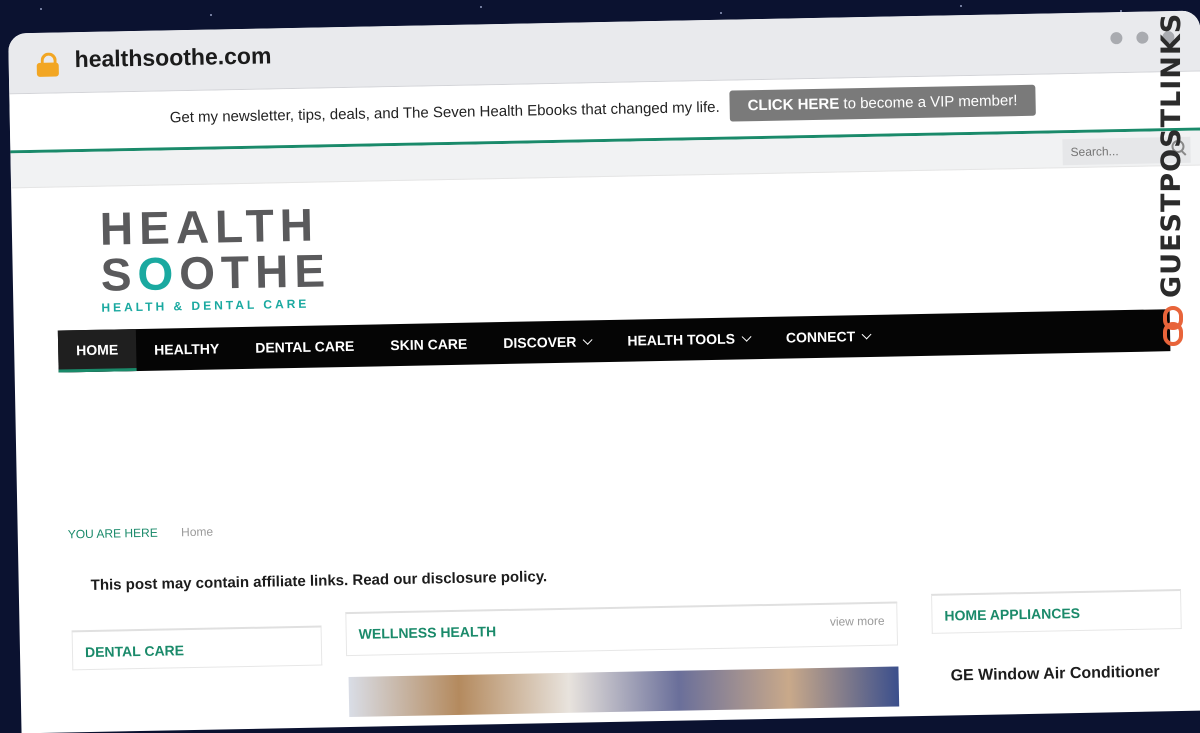 This screenshot has height=733, width=1200. I want to click on nav-item-home: HOME, so click(97, 351).